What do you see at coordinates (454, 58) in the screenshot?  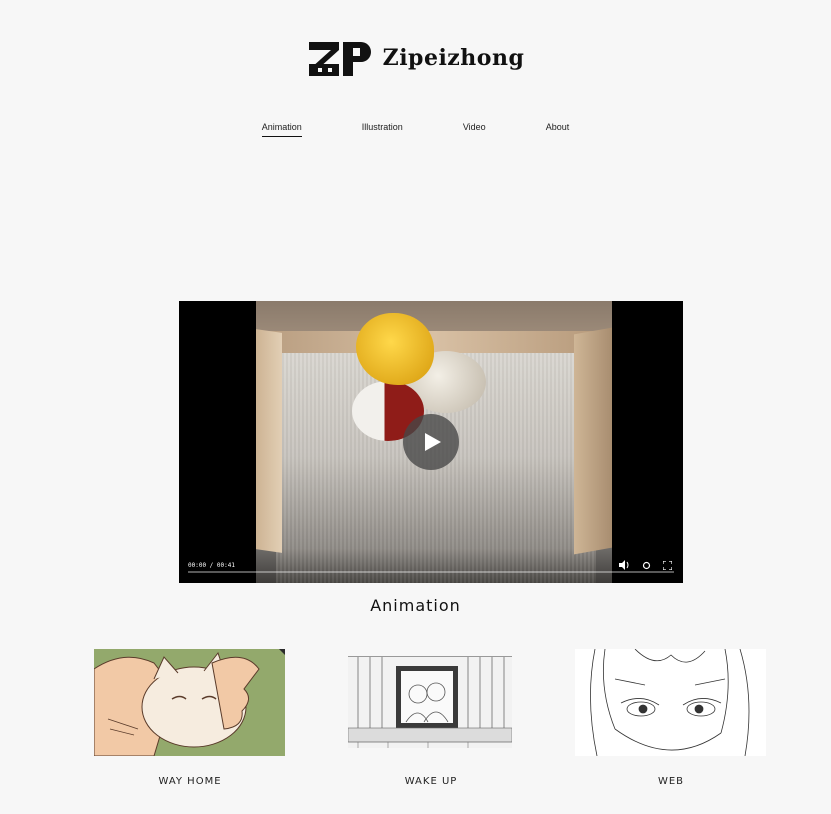 I see `site-name: Zipeizhong` at bounding box center [454, 58].